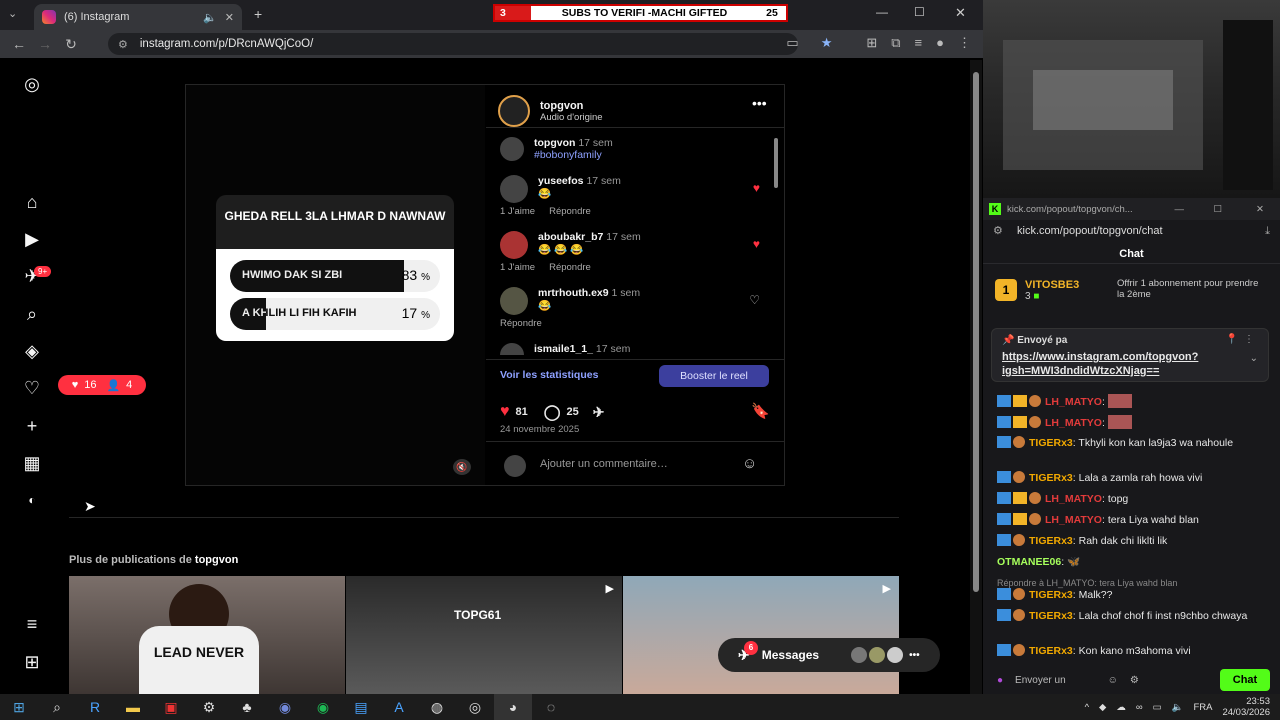 This screenshot has width=1280, height=720. Describe the element at coordinates (399, 707) in the screenshot. I see `app-a-icon: A` at that location.